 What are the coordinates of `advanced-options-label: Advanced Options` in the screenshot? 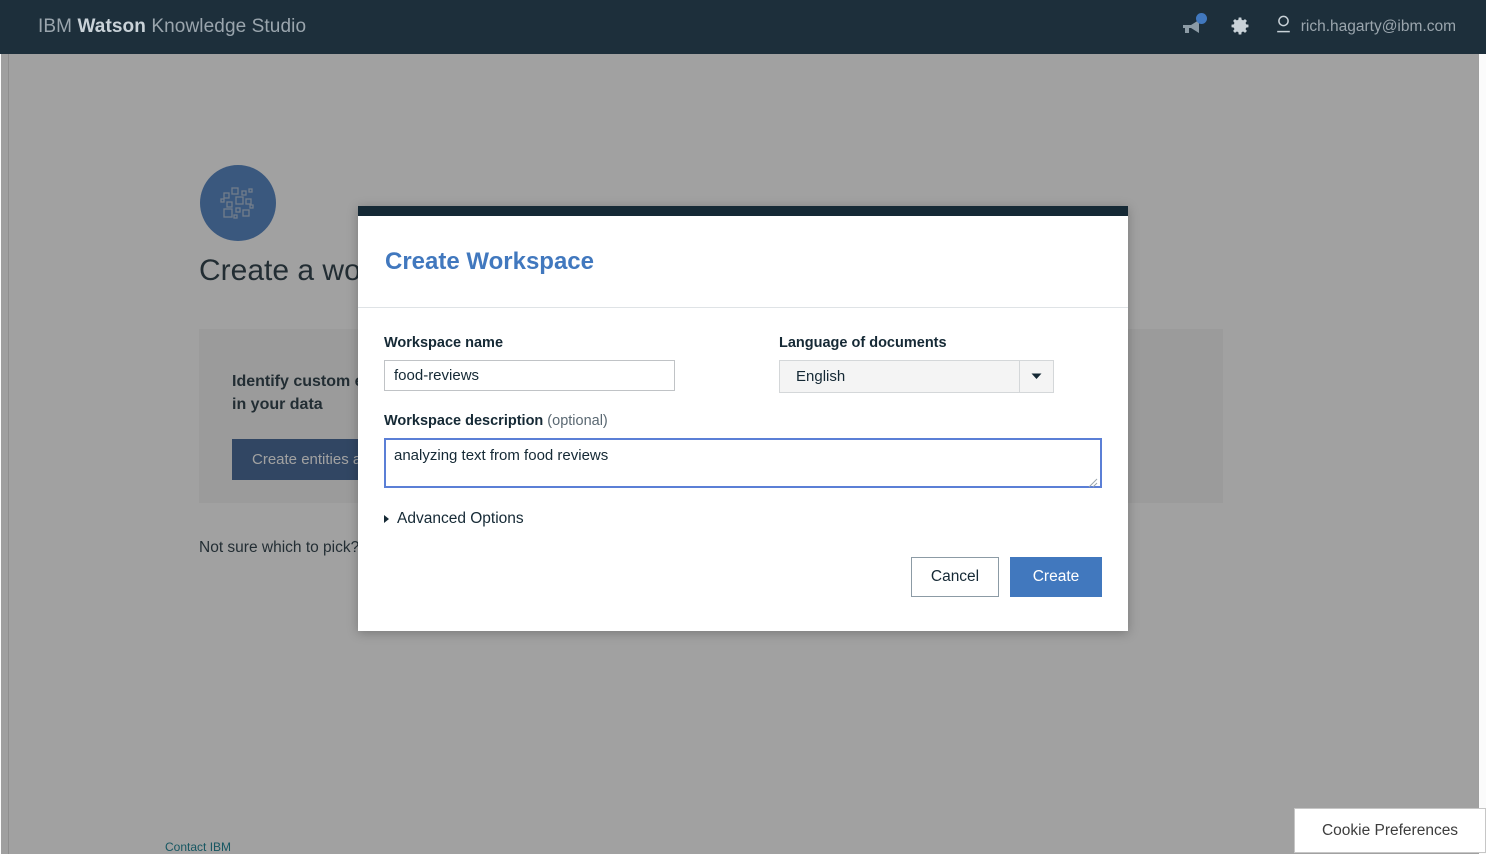 It's located at (460, 518).